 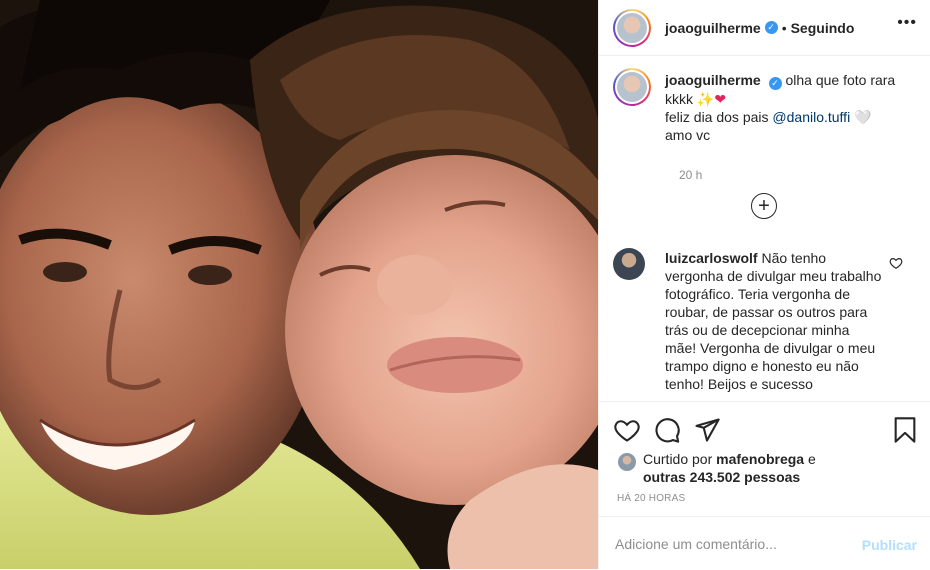 What do you see at coordinates (896, 263) in the screenshot?
I see `comment-like-heart-icon` at bounding box center [896, 263].